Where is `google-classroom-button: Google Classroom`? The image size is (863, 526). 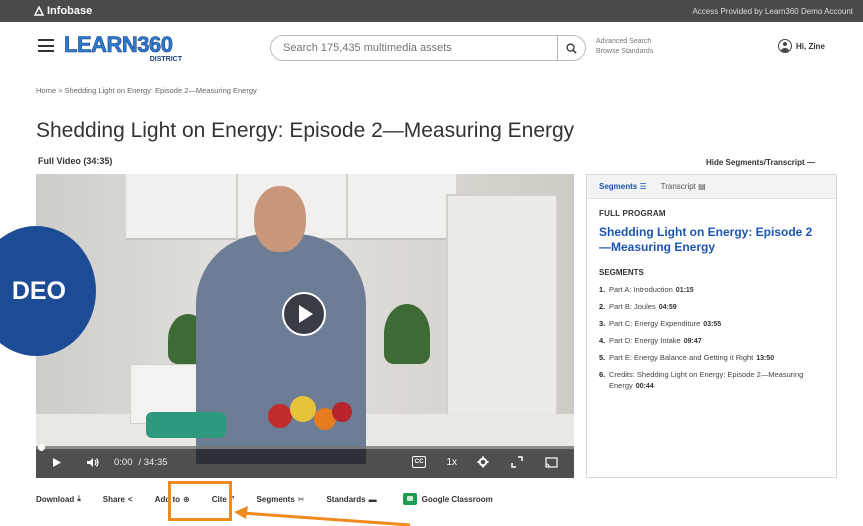
google-classroom-button: Google Classroom is located at coordinates (447, 499).